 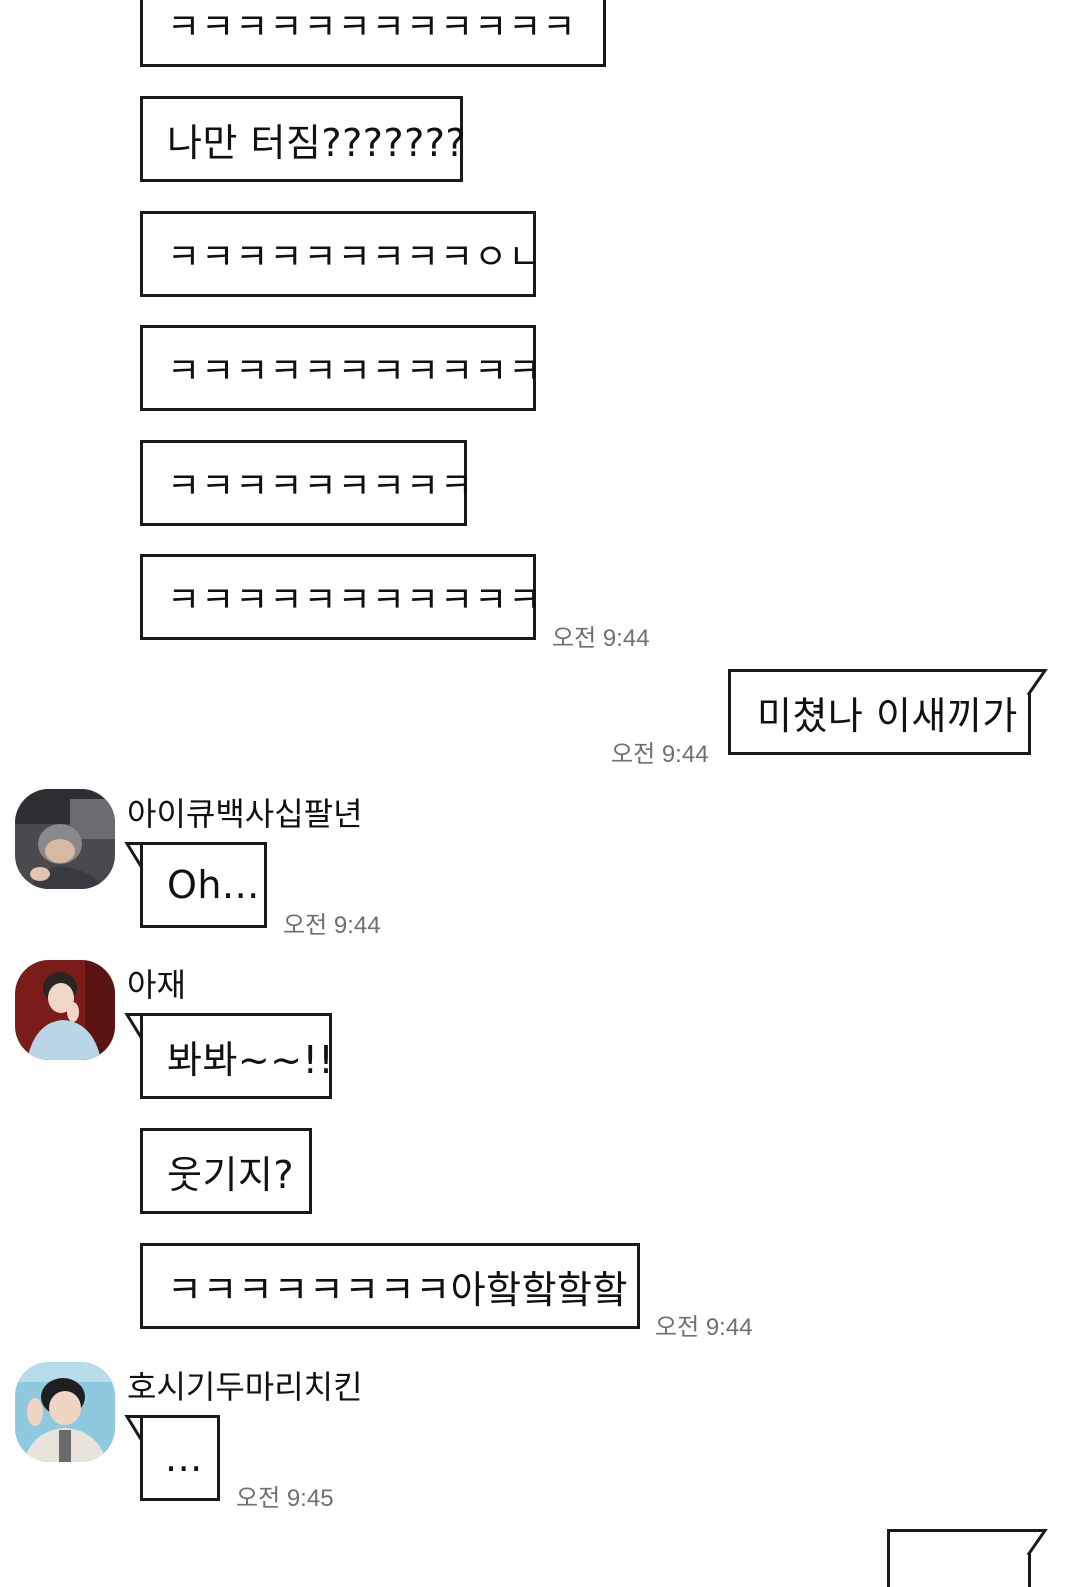 What do you see at coordinates (887, 715) in the screenshot?
I see `message-text: 미쳤나 이새끼가` at bounding box center [887, 715].